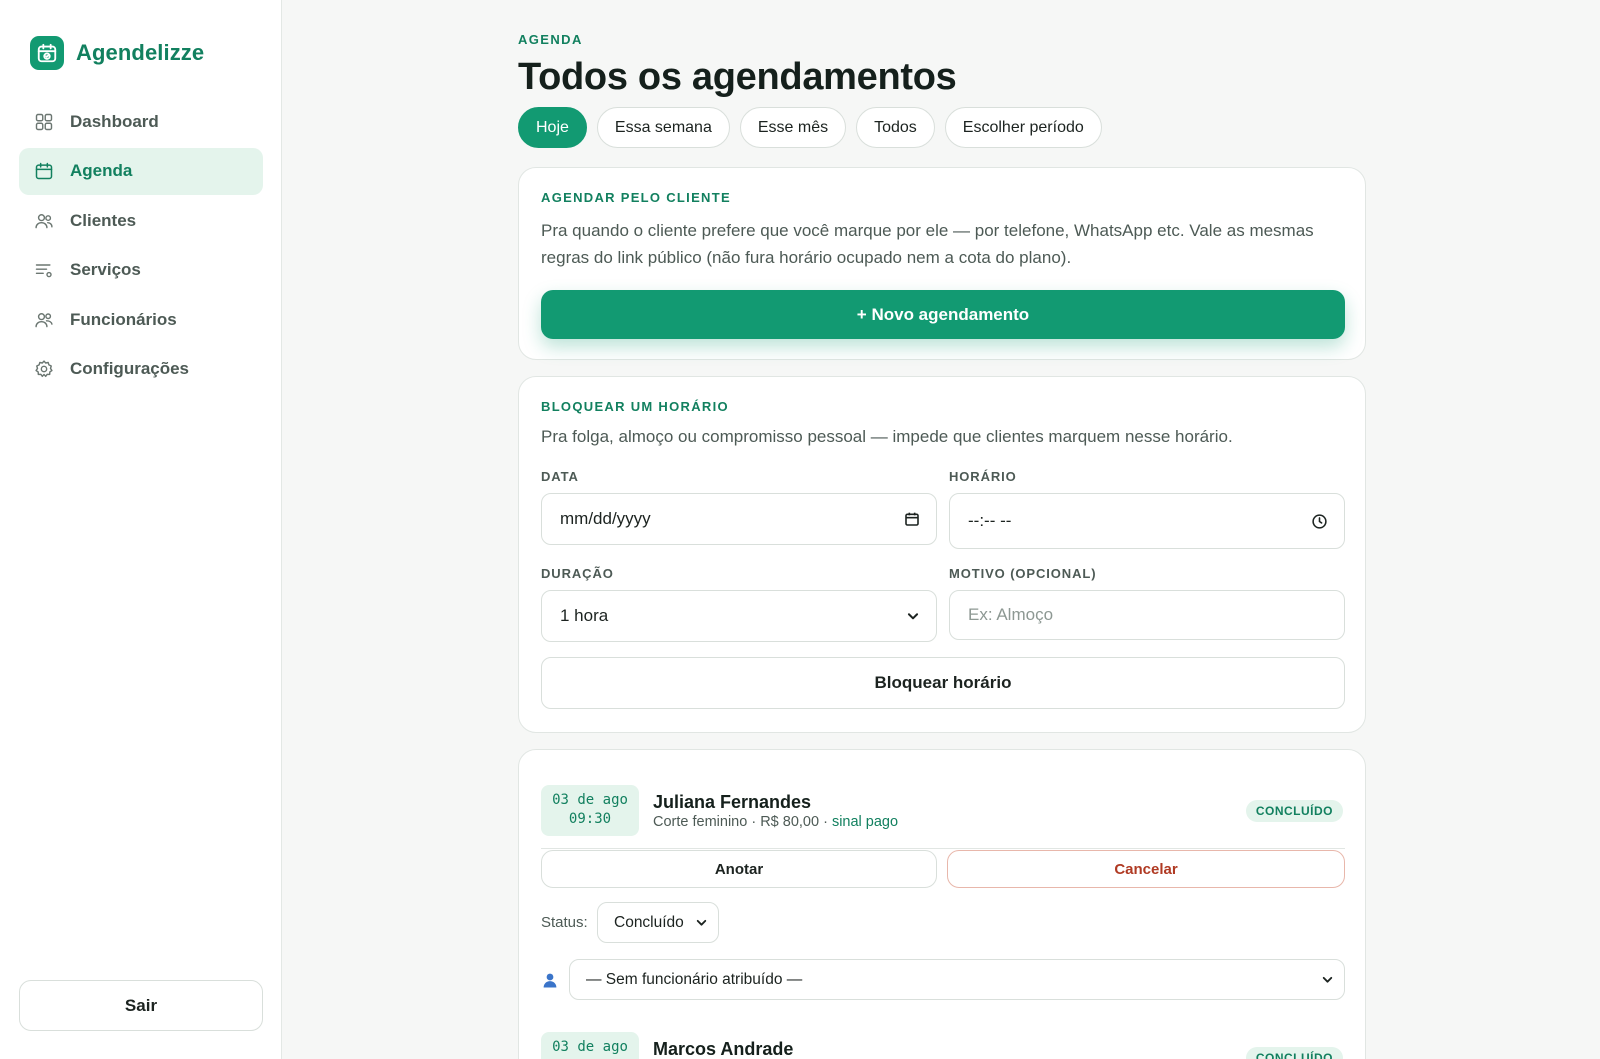 The image size is (1600, 1059). I want to click on sidebar-item-label: Agenda, so click(101, 170).